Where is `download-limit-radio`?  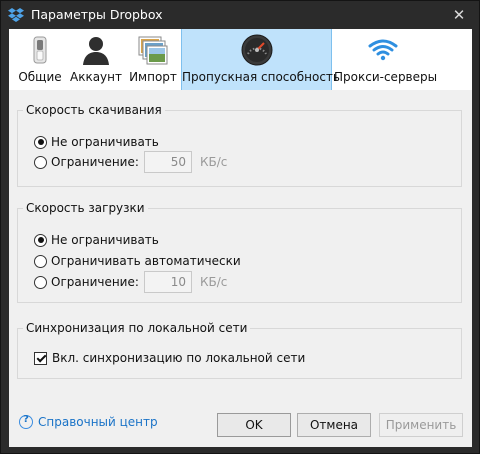
download-limit-radio is located at coordinates (40, 162).